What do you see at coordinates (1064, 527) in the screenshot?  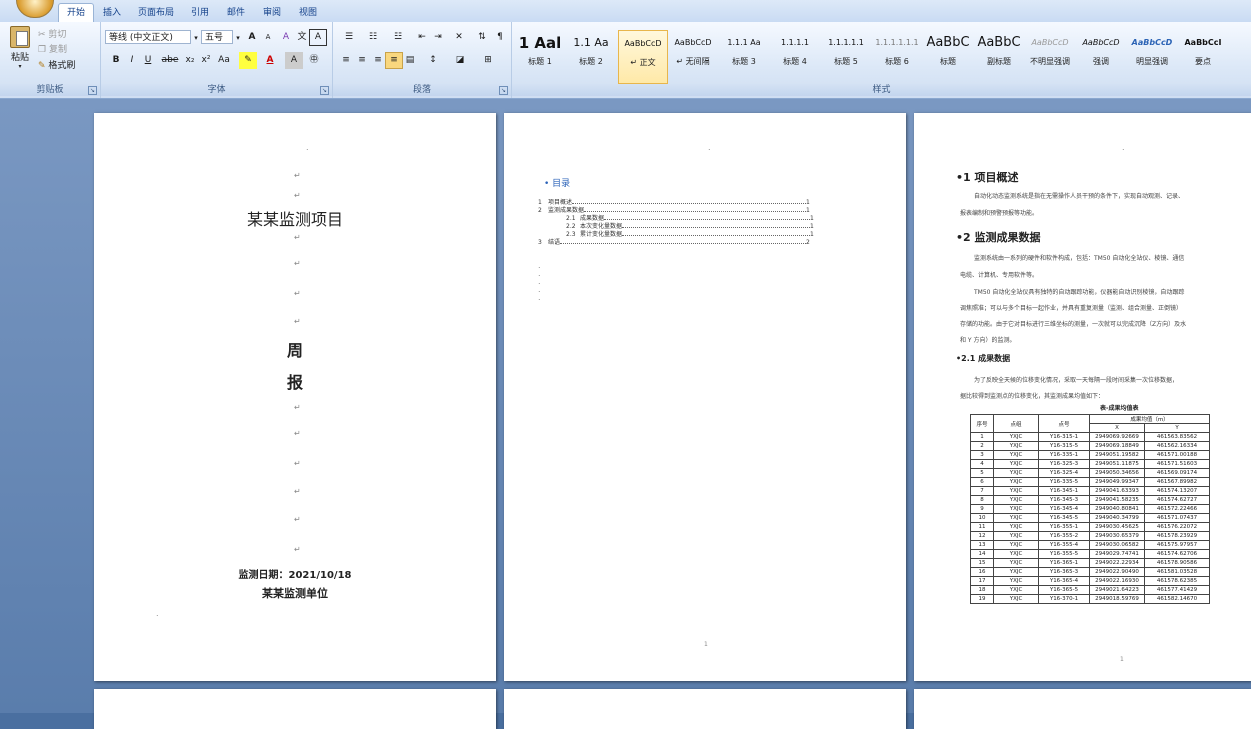 I see `table-cell: Y16-355-1` at bounding box center [1064, 527].